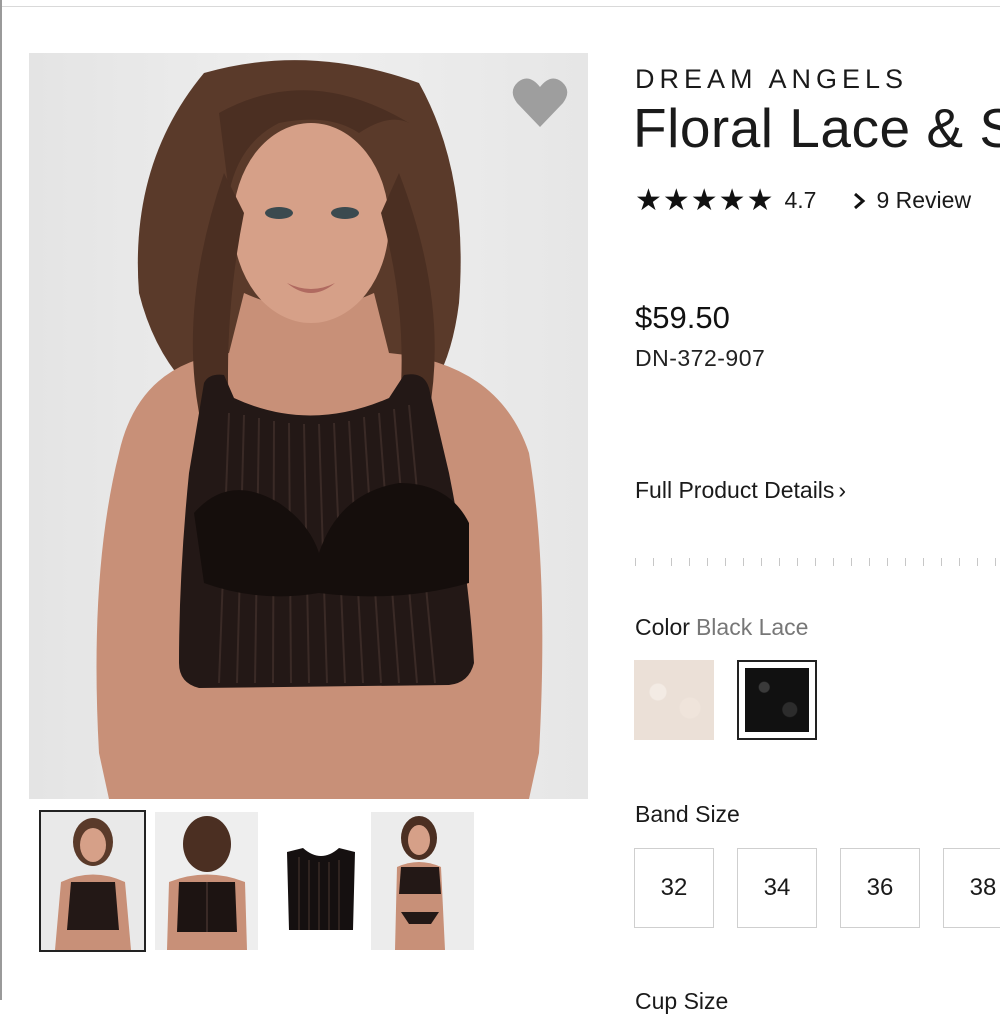  What do you see at coordinates (705, 200) in the screenshot?
I see `rating-stars-icon: ★★★★★` at bounding box center [705, 200].